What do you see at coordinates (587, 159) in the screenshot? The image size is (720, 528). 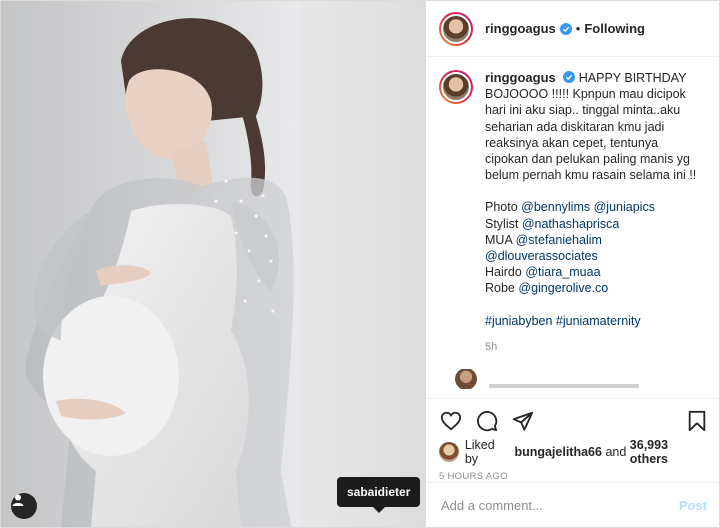 I see `caption-line: cipokan dan pelukan paling manis yg` at bounding box center [587, 159].